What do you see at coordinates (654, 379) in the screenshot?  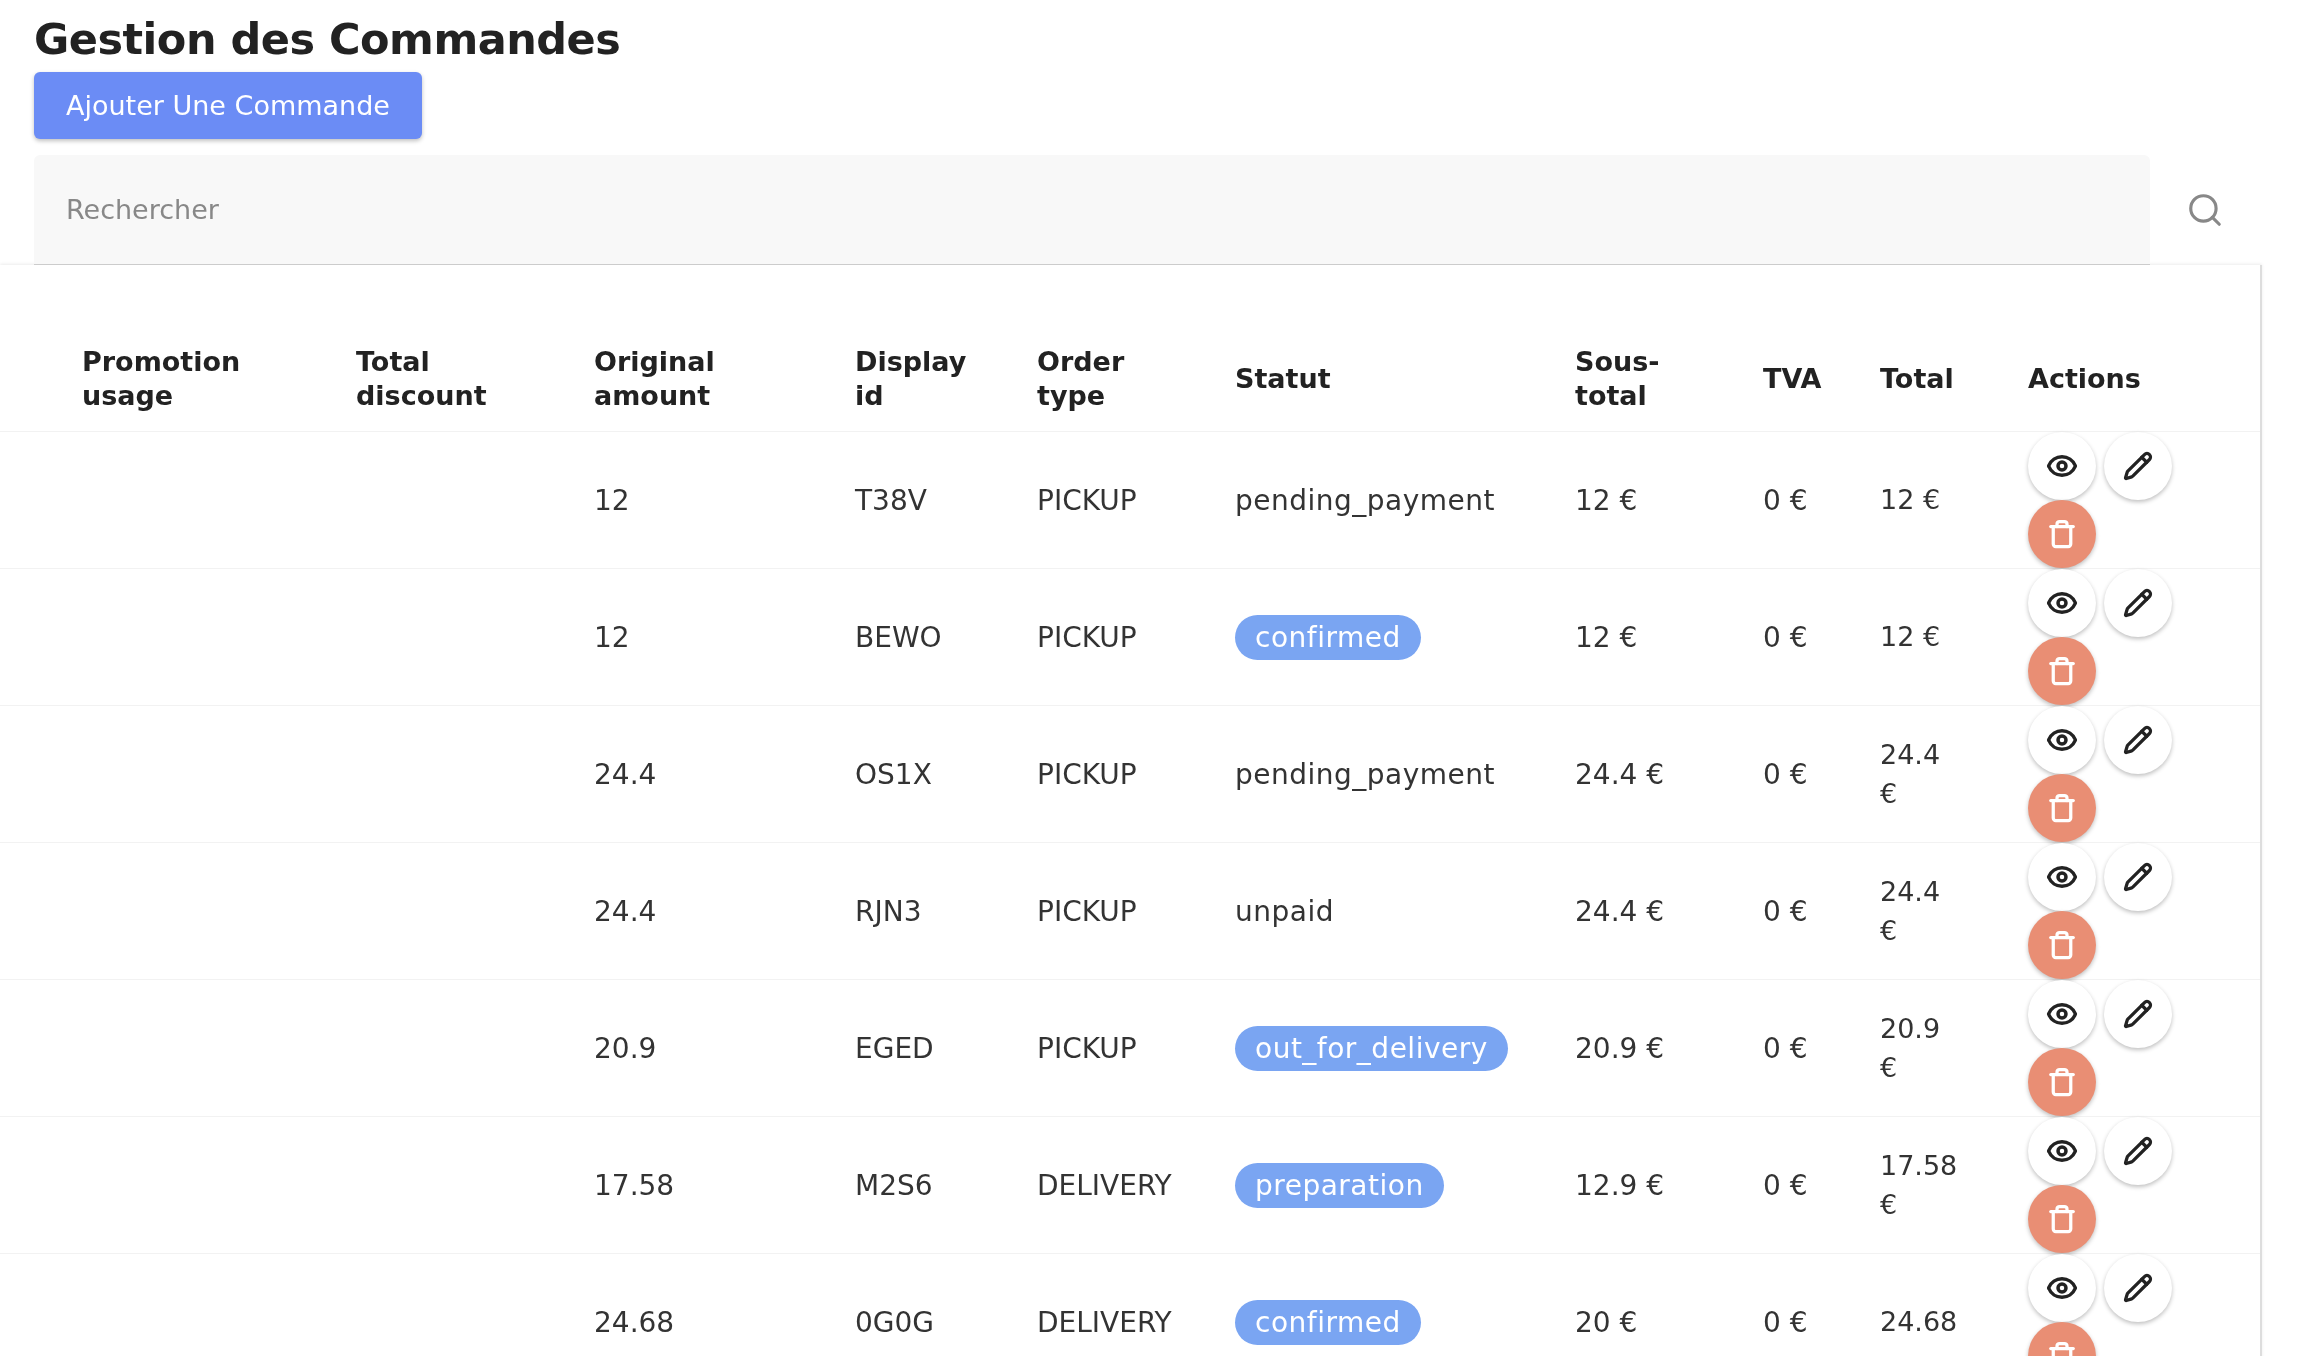 I see `column-header: Original amount` at bounding box center [654, 379].